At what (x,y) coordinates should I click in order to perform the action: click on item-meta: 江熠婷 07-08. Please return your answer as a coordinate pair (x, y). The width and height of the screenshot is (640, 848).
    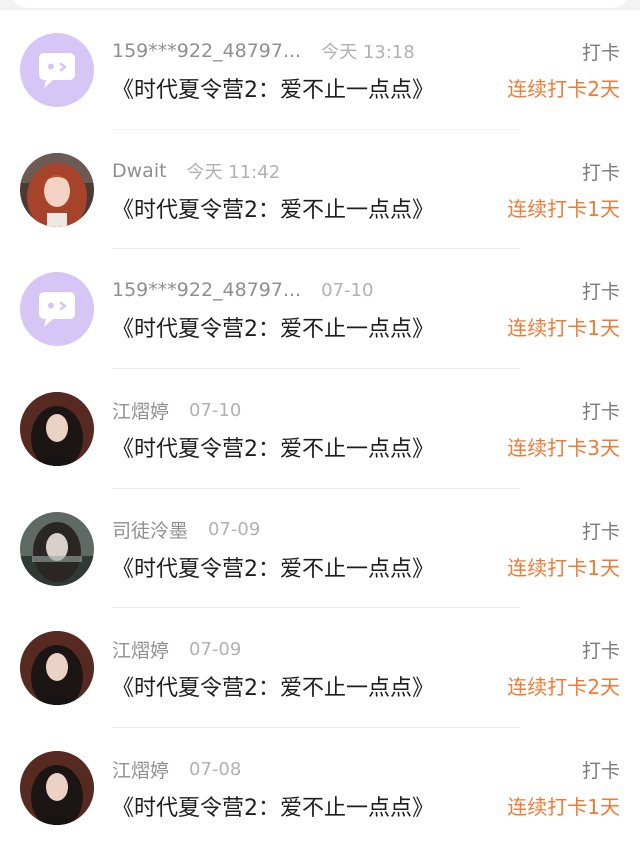
    Looking at the image, I should click on (176, 769).